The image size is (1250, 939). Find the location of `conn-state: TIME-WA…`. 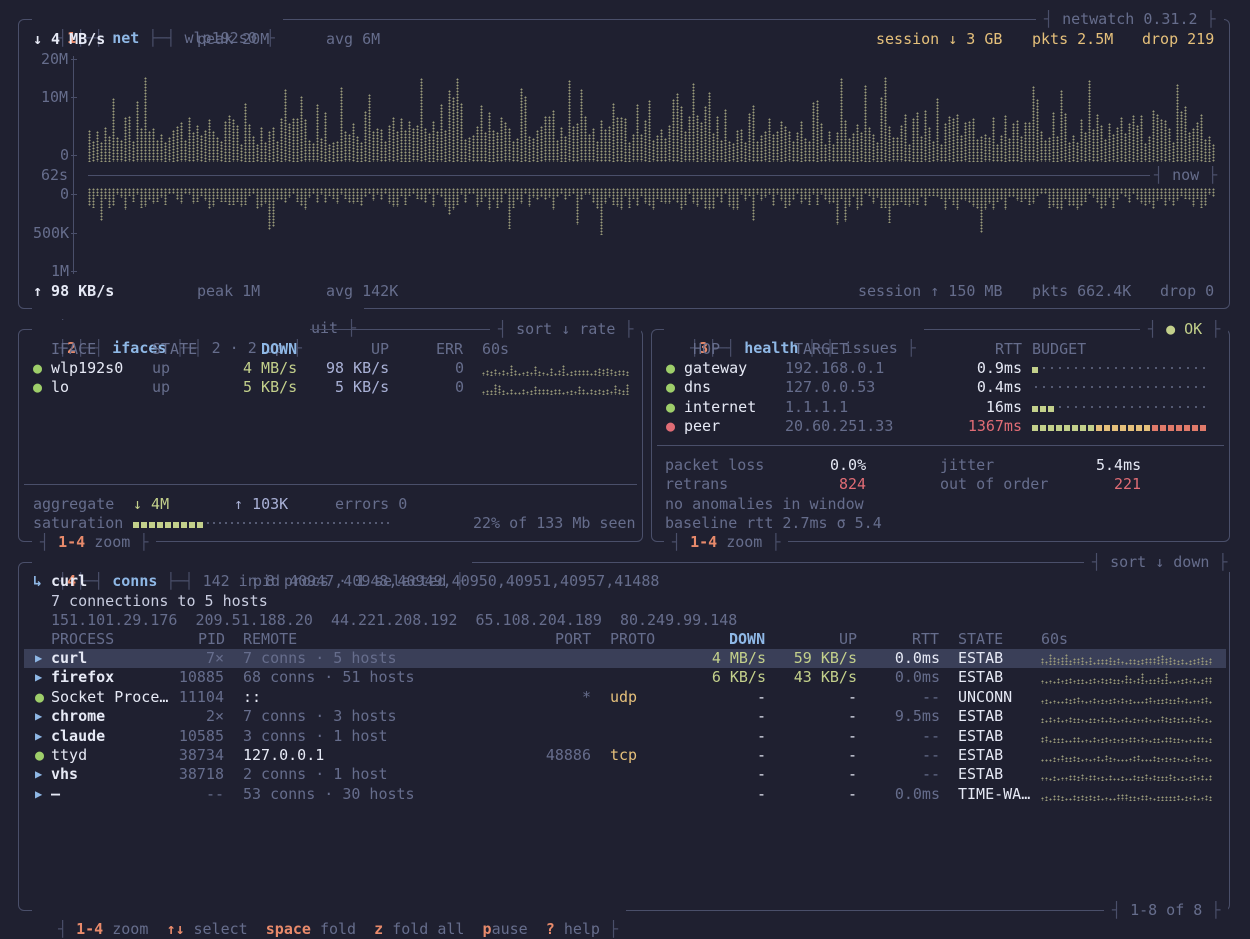

conn-state: TIME-WA… is located at coordinates (994, 794).